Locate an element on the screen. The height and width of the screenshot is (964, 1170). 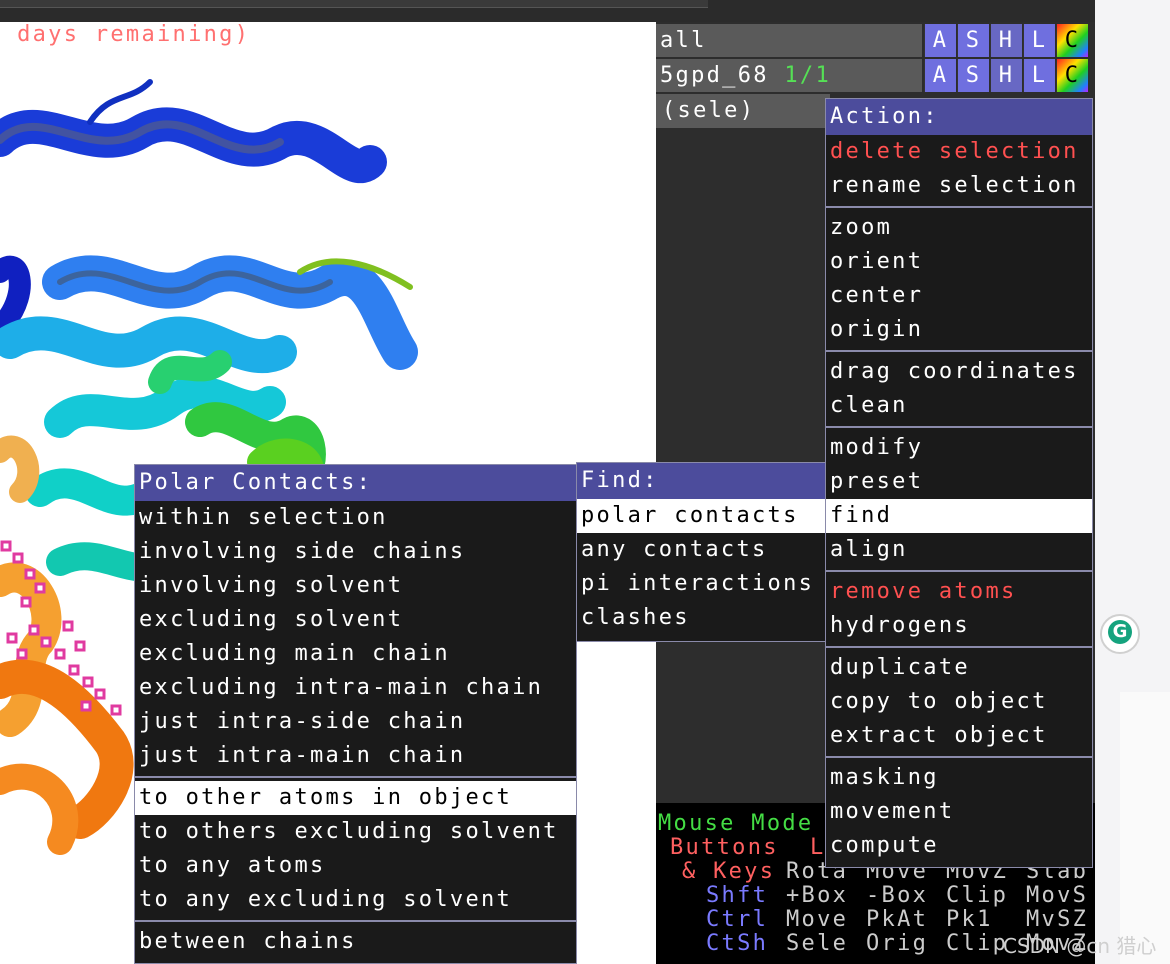
menu-item-any-contacts: any contacts is located at coordinates (701, 550).